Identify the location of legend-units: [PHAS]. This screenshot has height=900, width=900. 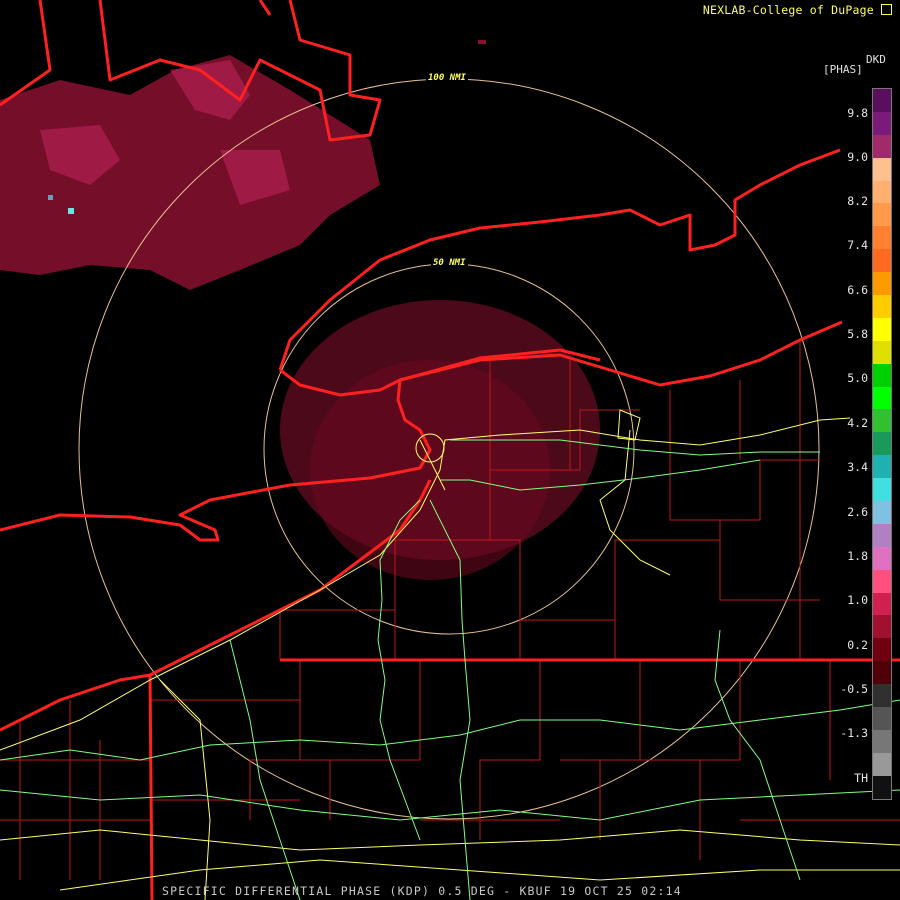
(843, 69).